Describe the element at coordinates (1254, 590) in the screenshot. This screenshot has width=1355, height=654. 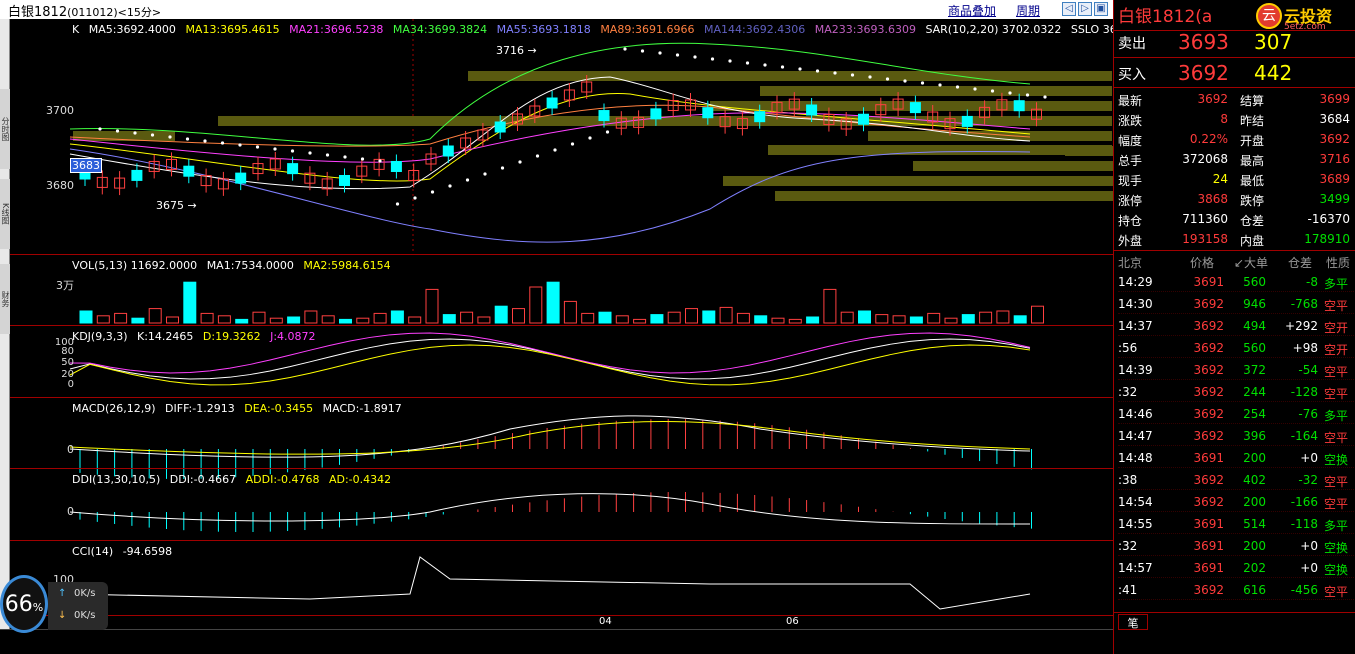
I see `tick-cell: 616` at that location.